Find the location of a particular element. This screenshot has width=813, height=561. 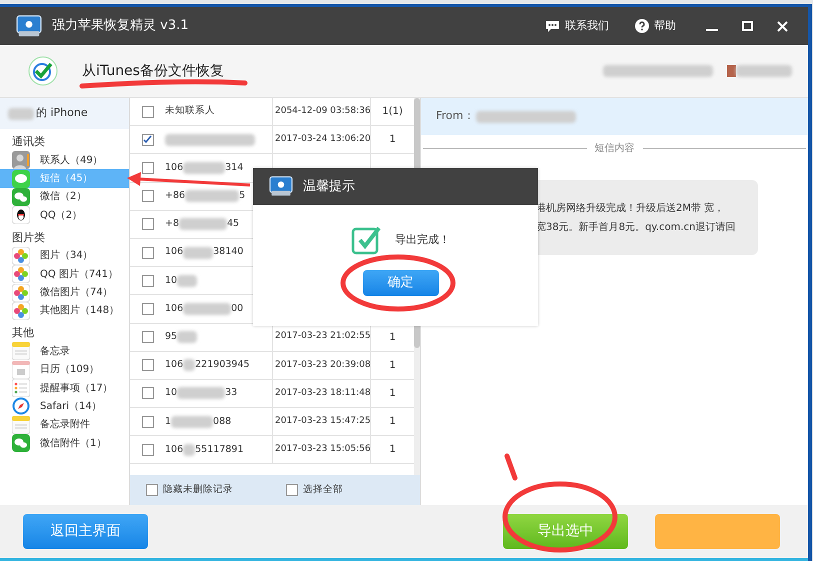

table-cell-text: 2017-03-23 15:05:56 is located at coordinates (323, 449).